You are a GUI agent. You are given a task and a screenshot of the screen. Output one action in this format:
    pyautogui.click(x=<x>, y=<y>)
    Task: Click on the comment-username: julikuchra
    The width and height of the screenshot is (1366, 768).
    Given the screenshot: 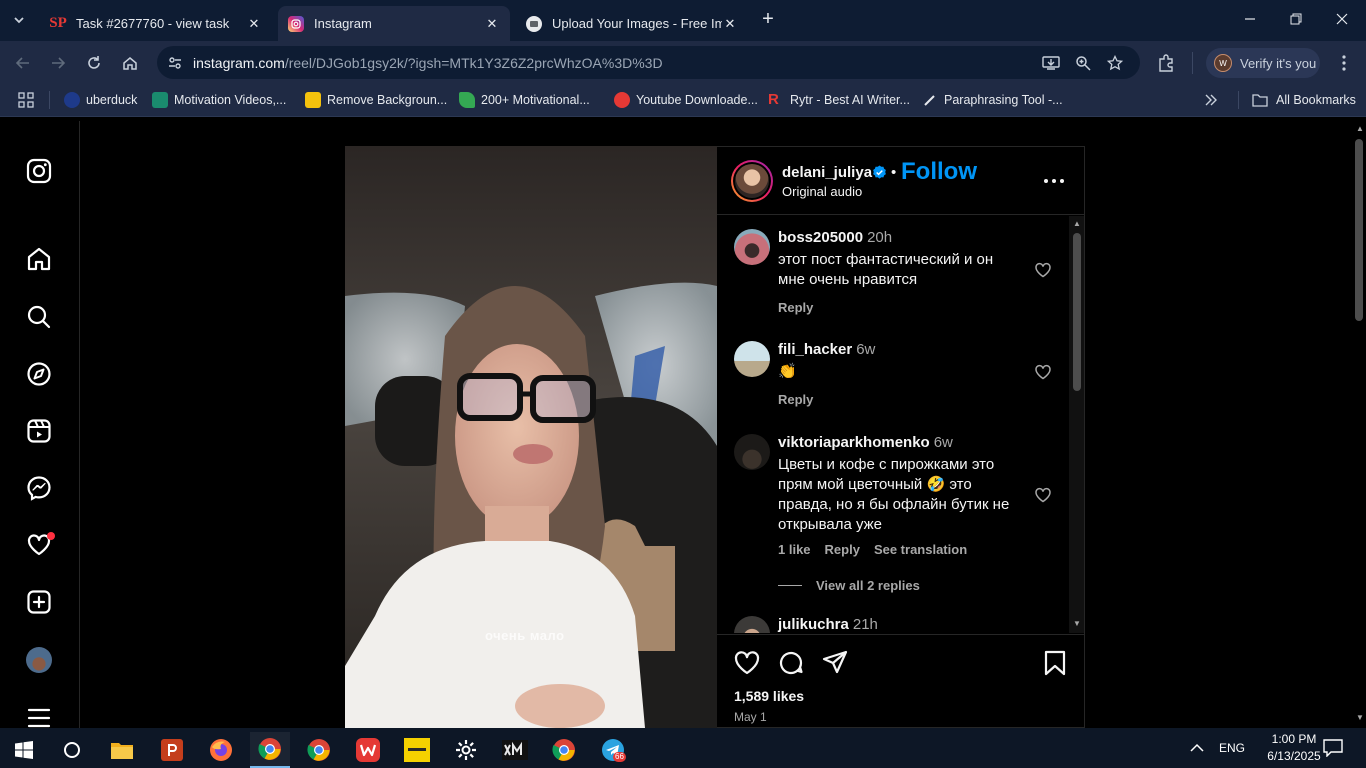 What is the action you would take?
    pyautogui.click(x=813, y=624)
    